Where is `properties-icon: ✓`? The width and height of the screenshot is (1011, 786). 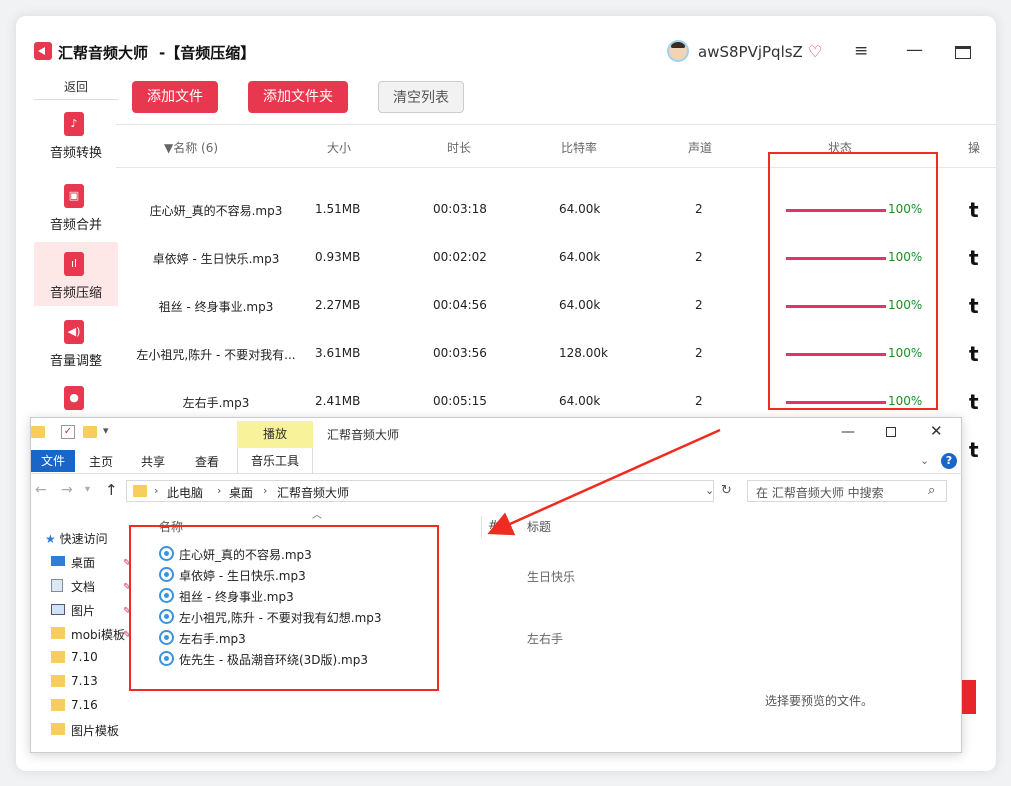
properties-icon: ✓ is located at coordinates (68, 432).